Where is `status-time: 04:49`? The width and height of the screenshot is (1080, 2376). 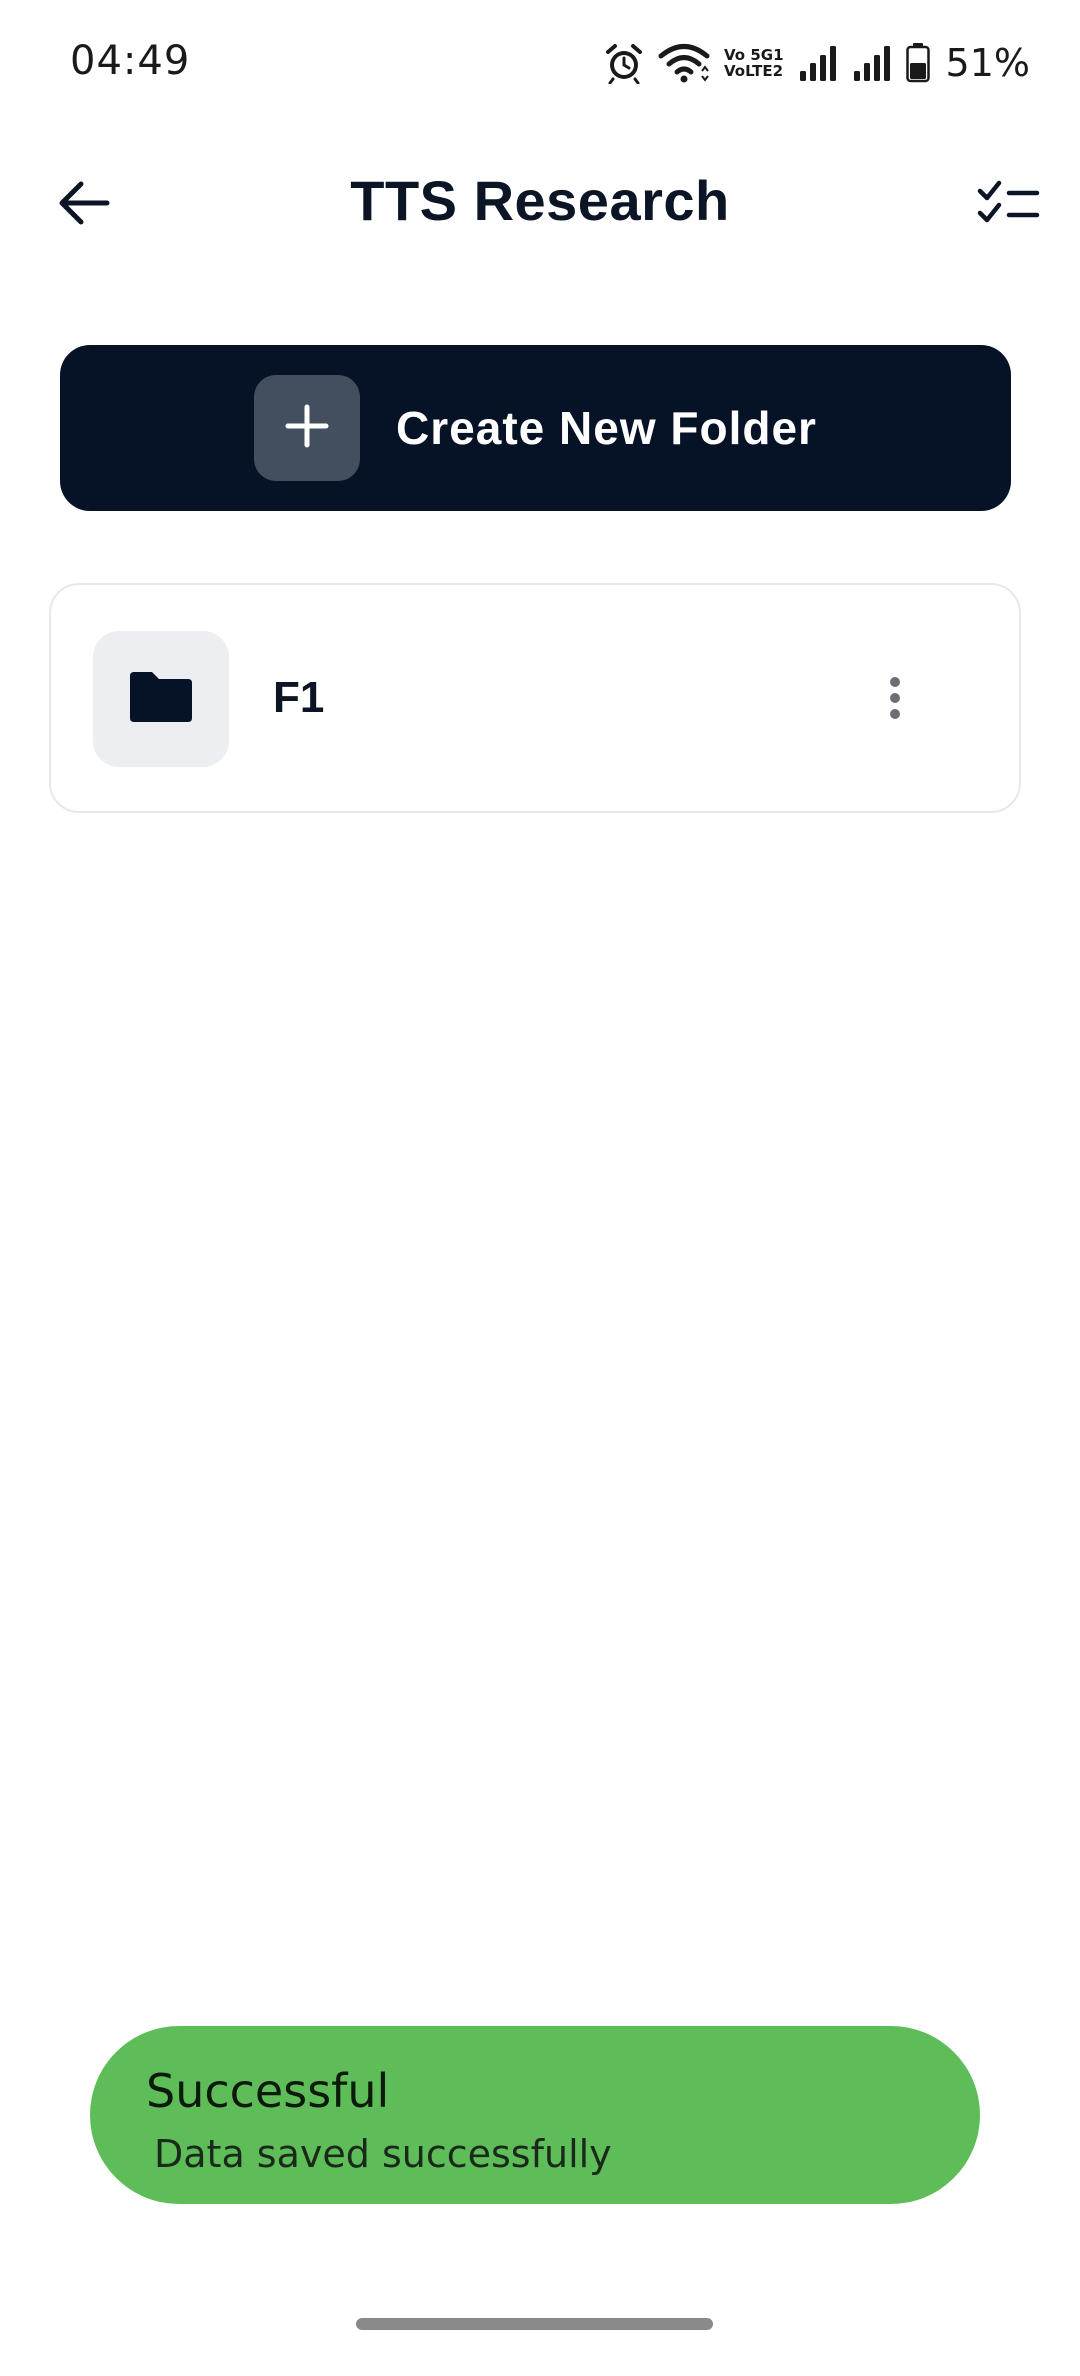
status-time: 04:49 is located at coordinates (130, 61).